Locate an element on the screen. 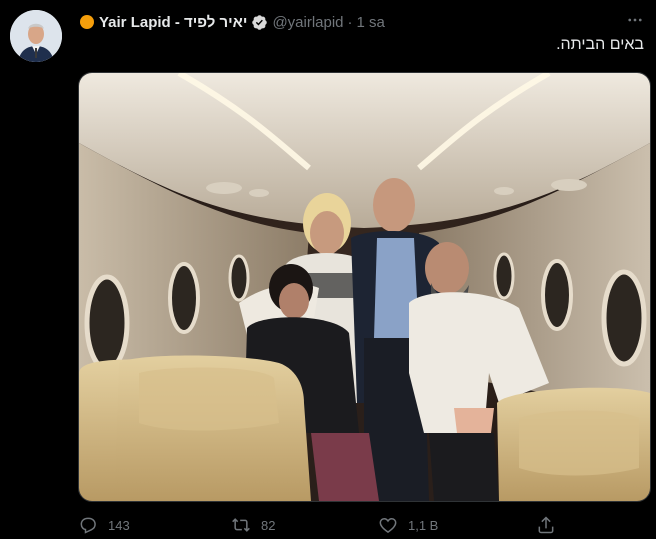 Image resolution: width=656 pixels, height=539 pixels. avatar is located at coordinates (36, 36).